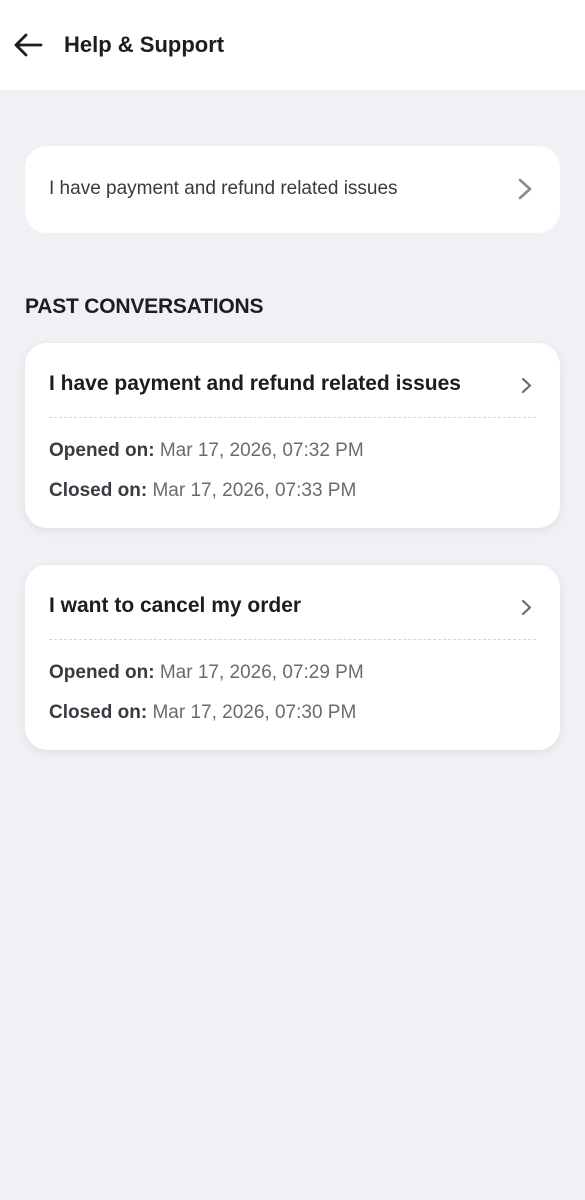  I want to click on past-conversations-heading: PAST CONVERSATIONS, so click(144, 306).